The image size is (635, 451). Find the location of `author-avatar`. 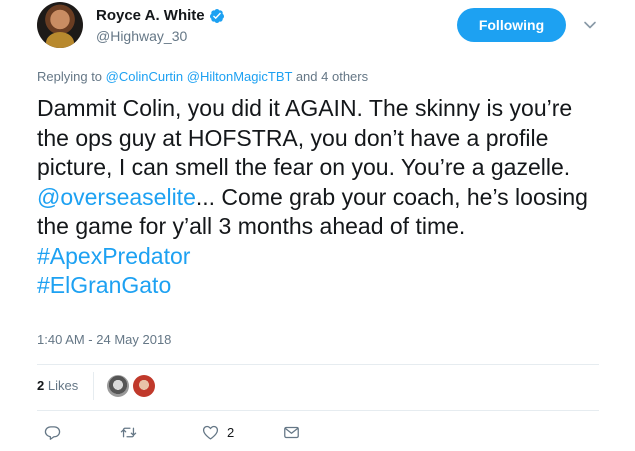

author-avatar is located at coordinates (60, 25).